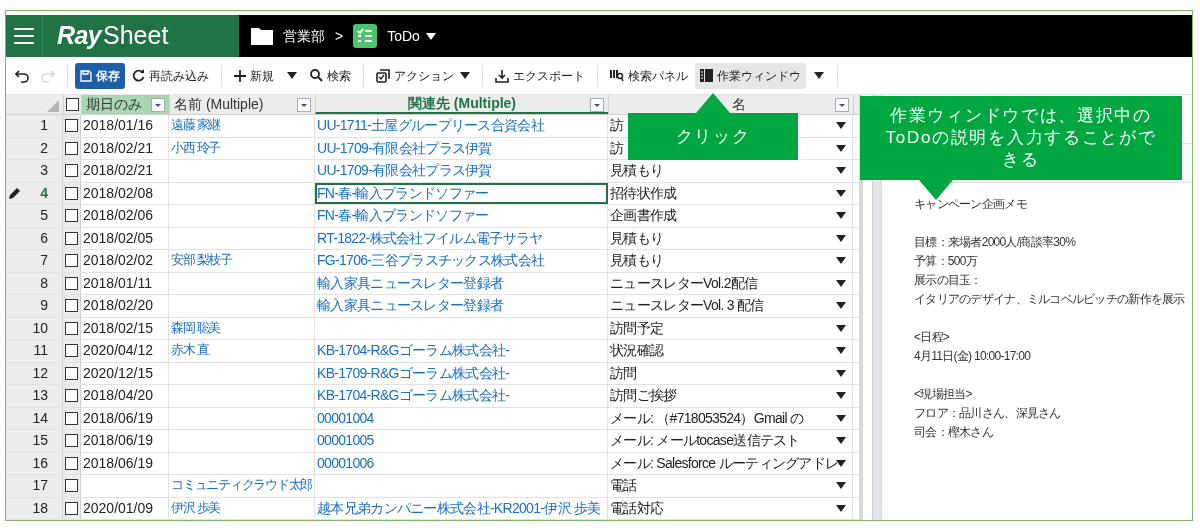  Describe the element at coordinates (623, 486) in the screenshot. I see `subject-cell-text: 電話` at that location.